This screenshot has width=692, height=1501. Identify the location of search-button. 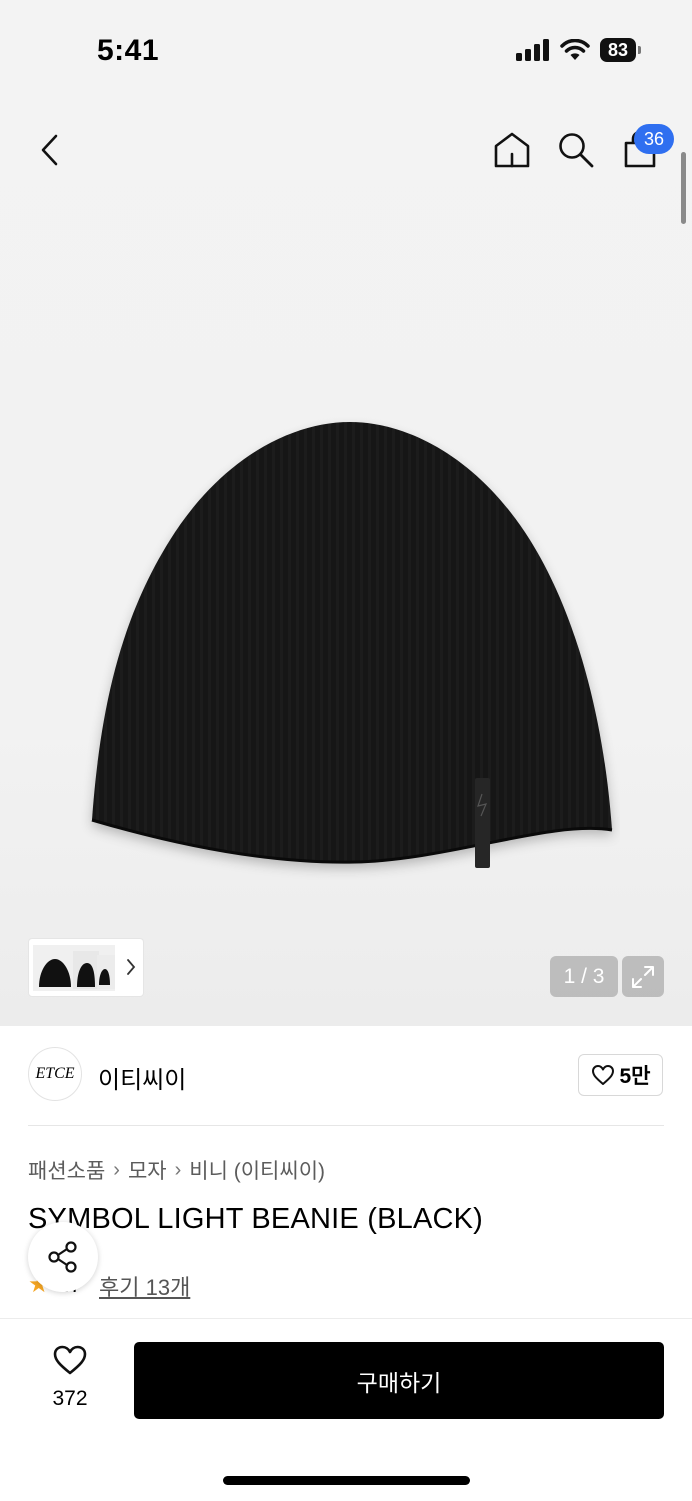
(576, 150).